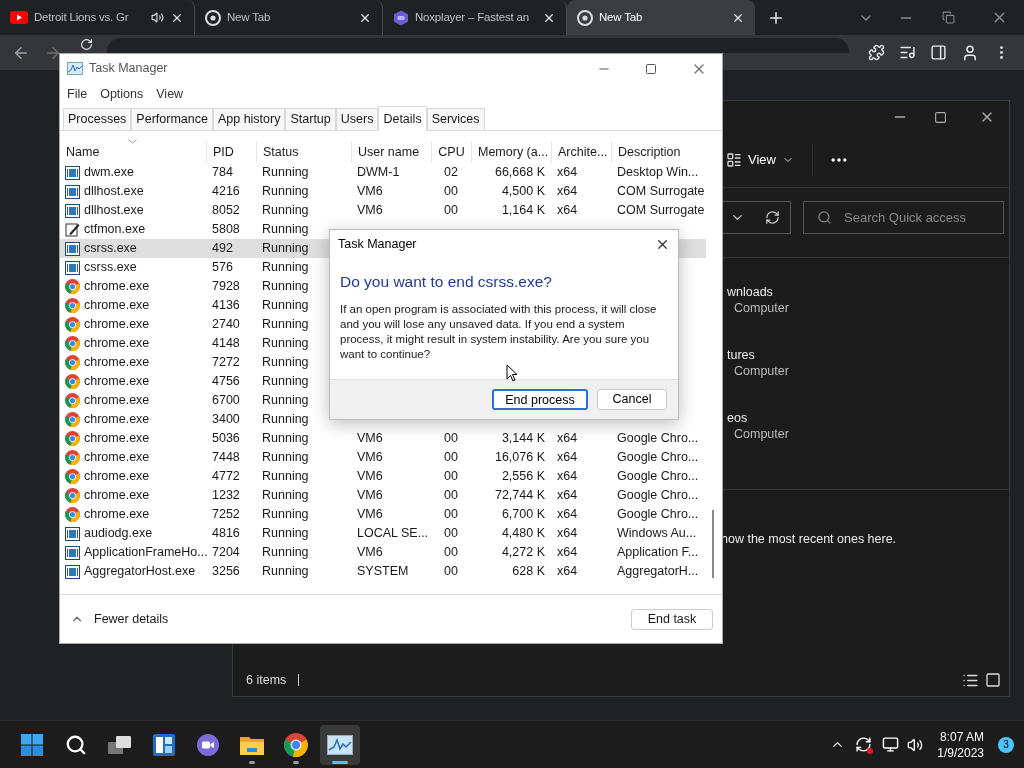  What do you see at coordinates (661, 192) in the screenshot?
I see `table-cell-text: COM Surrogate` at bounding box center [661, 192].